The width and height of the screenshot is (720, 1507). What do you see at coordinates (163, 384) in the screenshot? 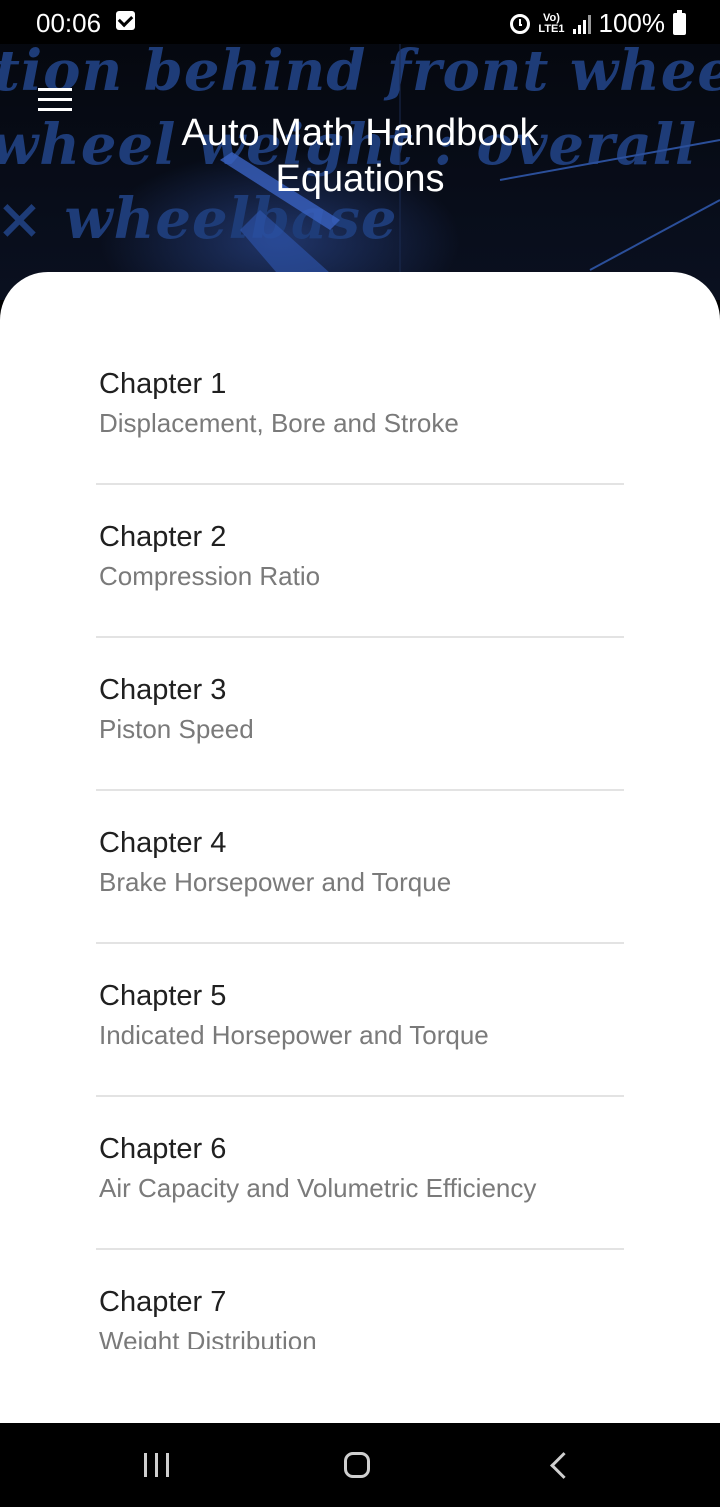
I see `chapter-title: Chapter 1` at bounding box center [163, 384].